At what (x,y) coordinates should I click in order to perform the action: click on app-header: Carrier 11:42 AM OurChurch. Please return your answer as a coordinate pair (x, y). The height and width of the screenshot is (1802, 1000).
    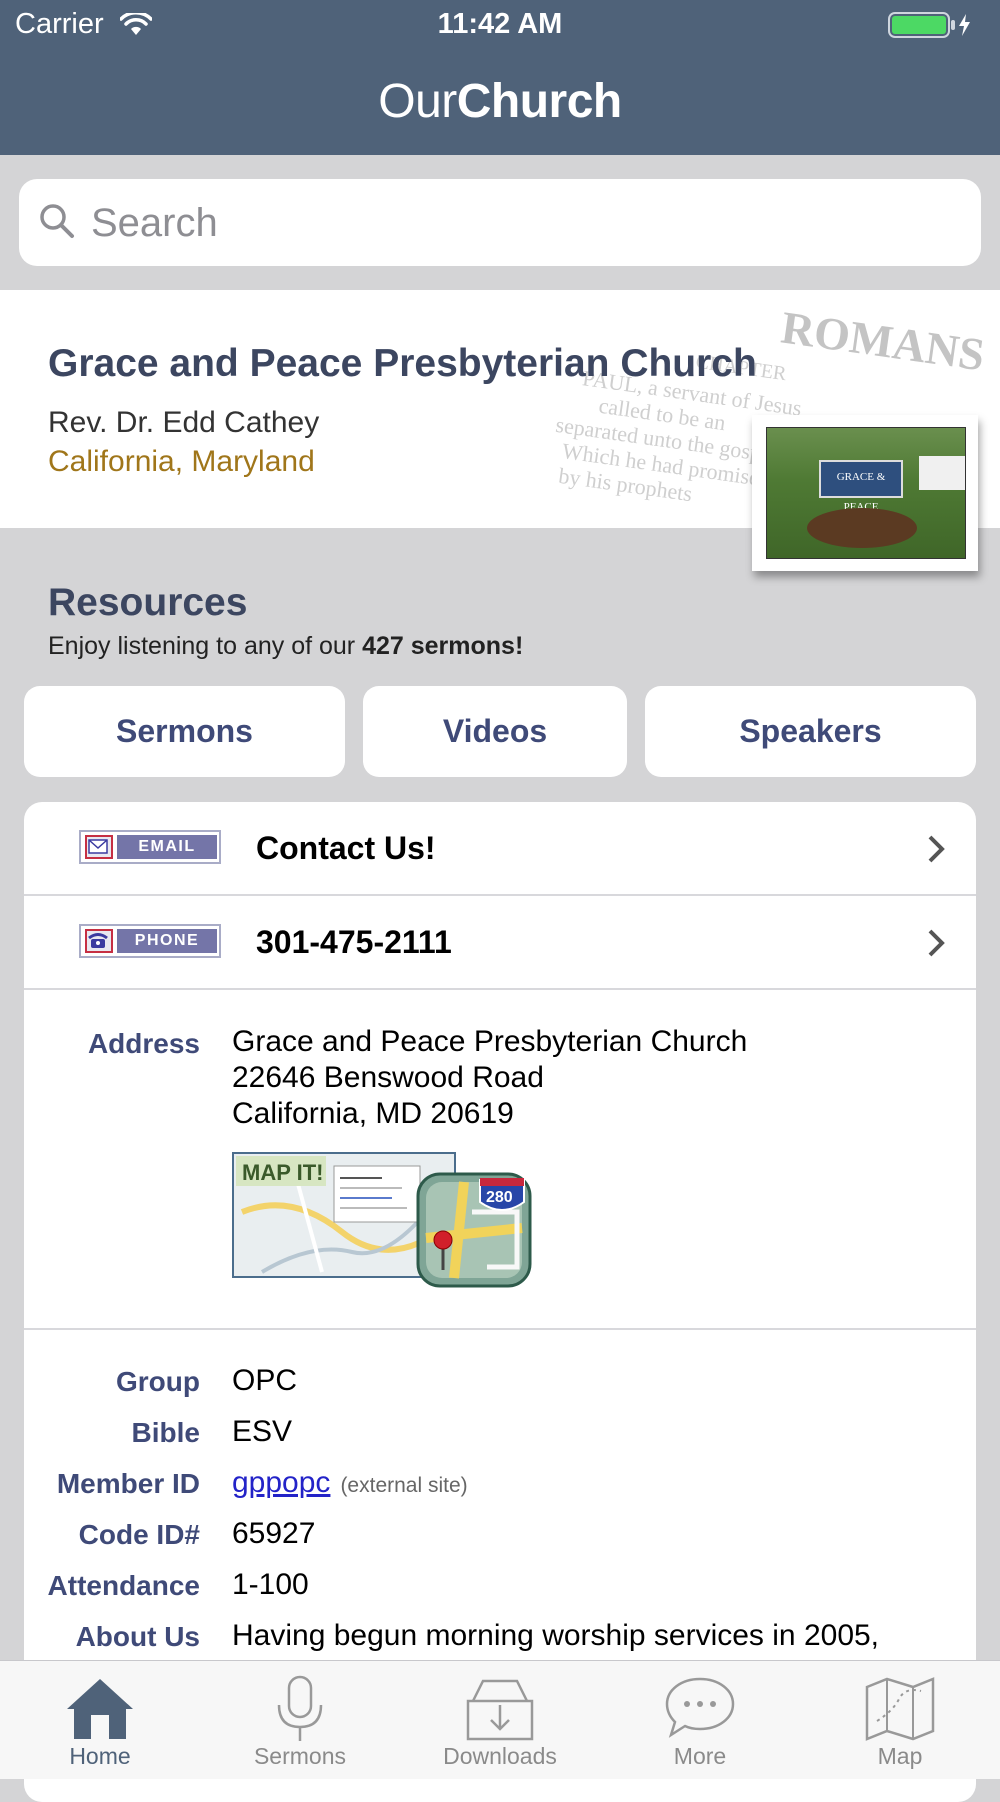
    Looking at the image, I should click on (500, 77).